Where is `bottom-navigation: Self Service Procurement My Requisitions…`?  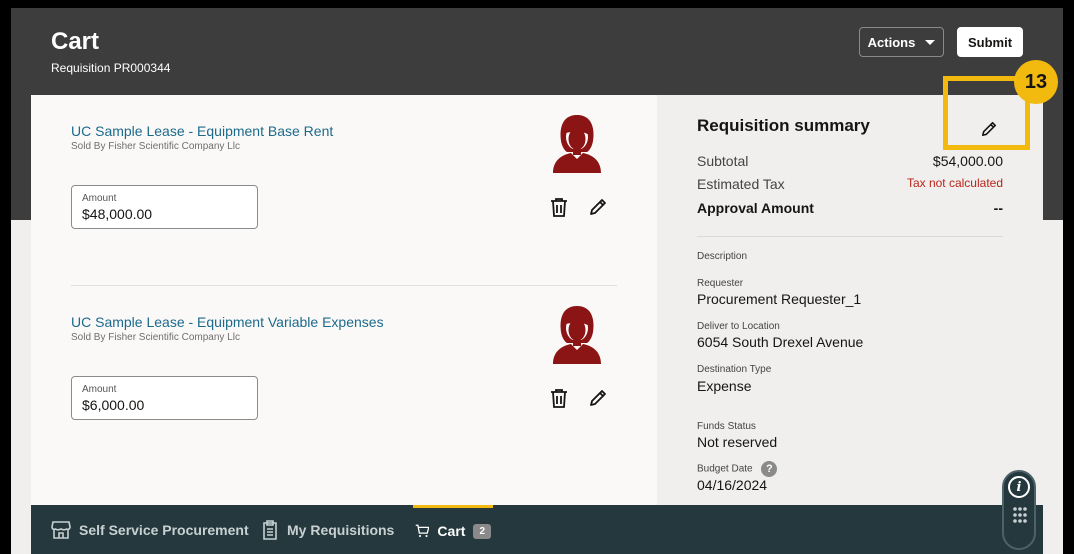
bottom-navigation: Self Service Procurement My Requisitions… is located at coordinates (537, 529).